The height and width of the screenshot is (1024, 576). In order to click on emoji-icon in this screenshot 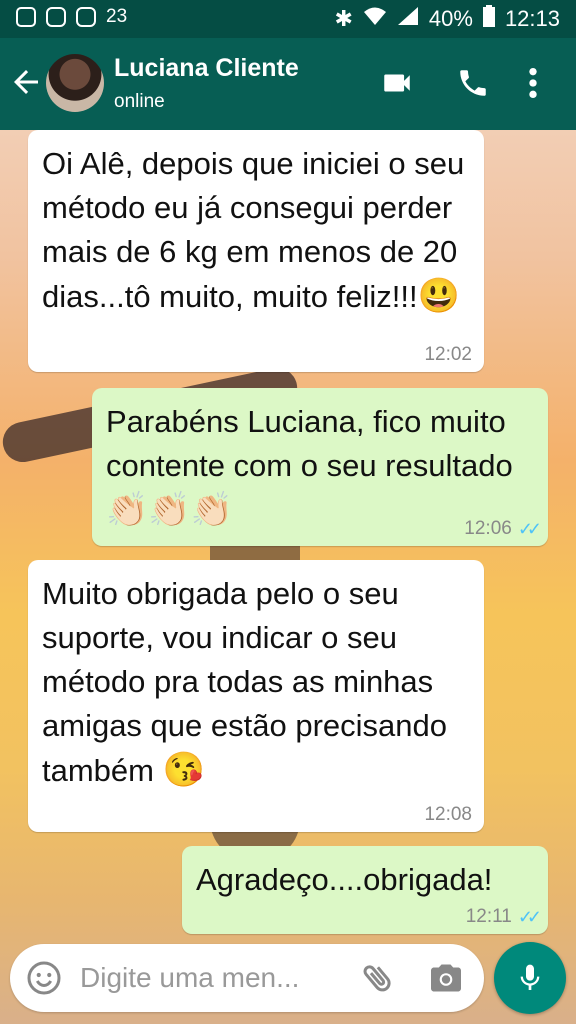, I will do `click(44, 980)`.